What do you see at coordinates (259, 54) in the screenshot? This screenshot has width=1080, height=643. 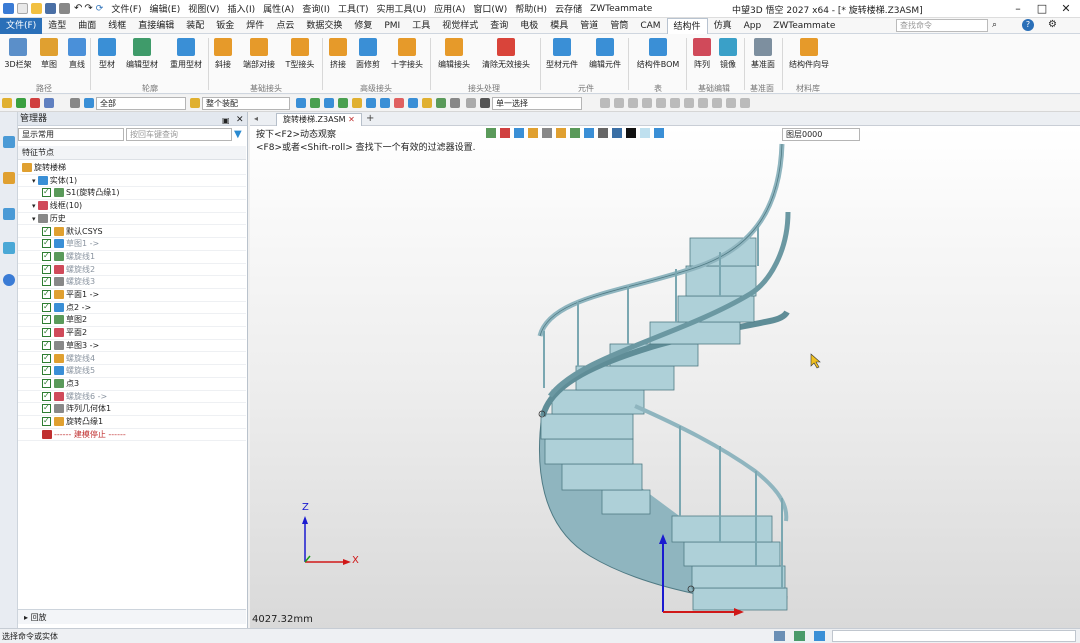 I see `end-butt-button: 端部对接` at bounding box center [259, 54].